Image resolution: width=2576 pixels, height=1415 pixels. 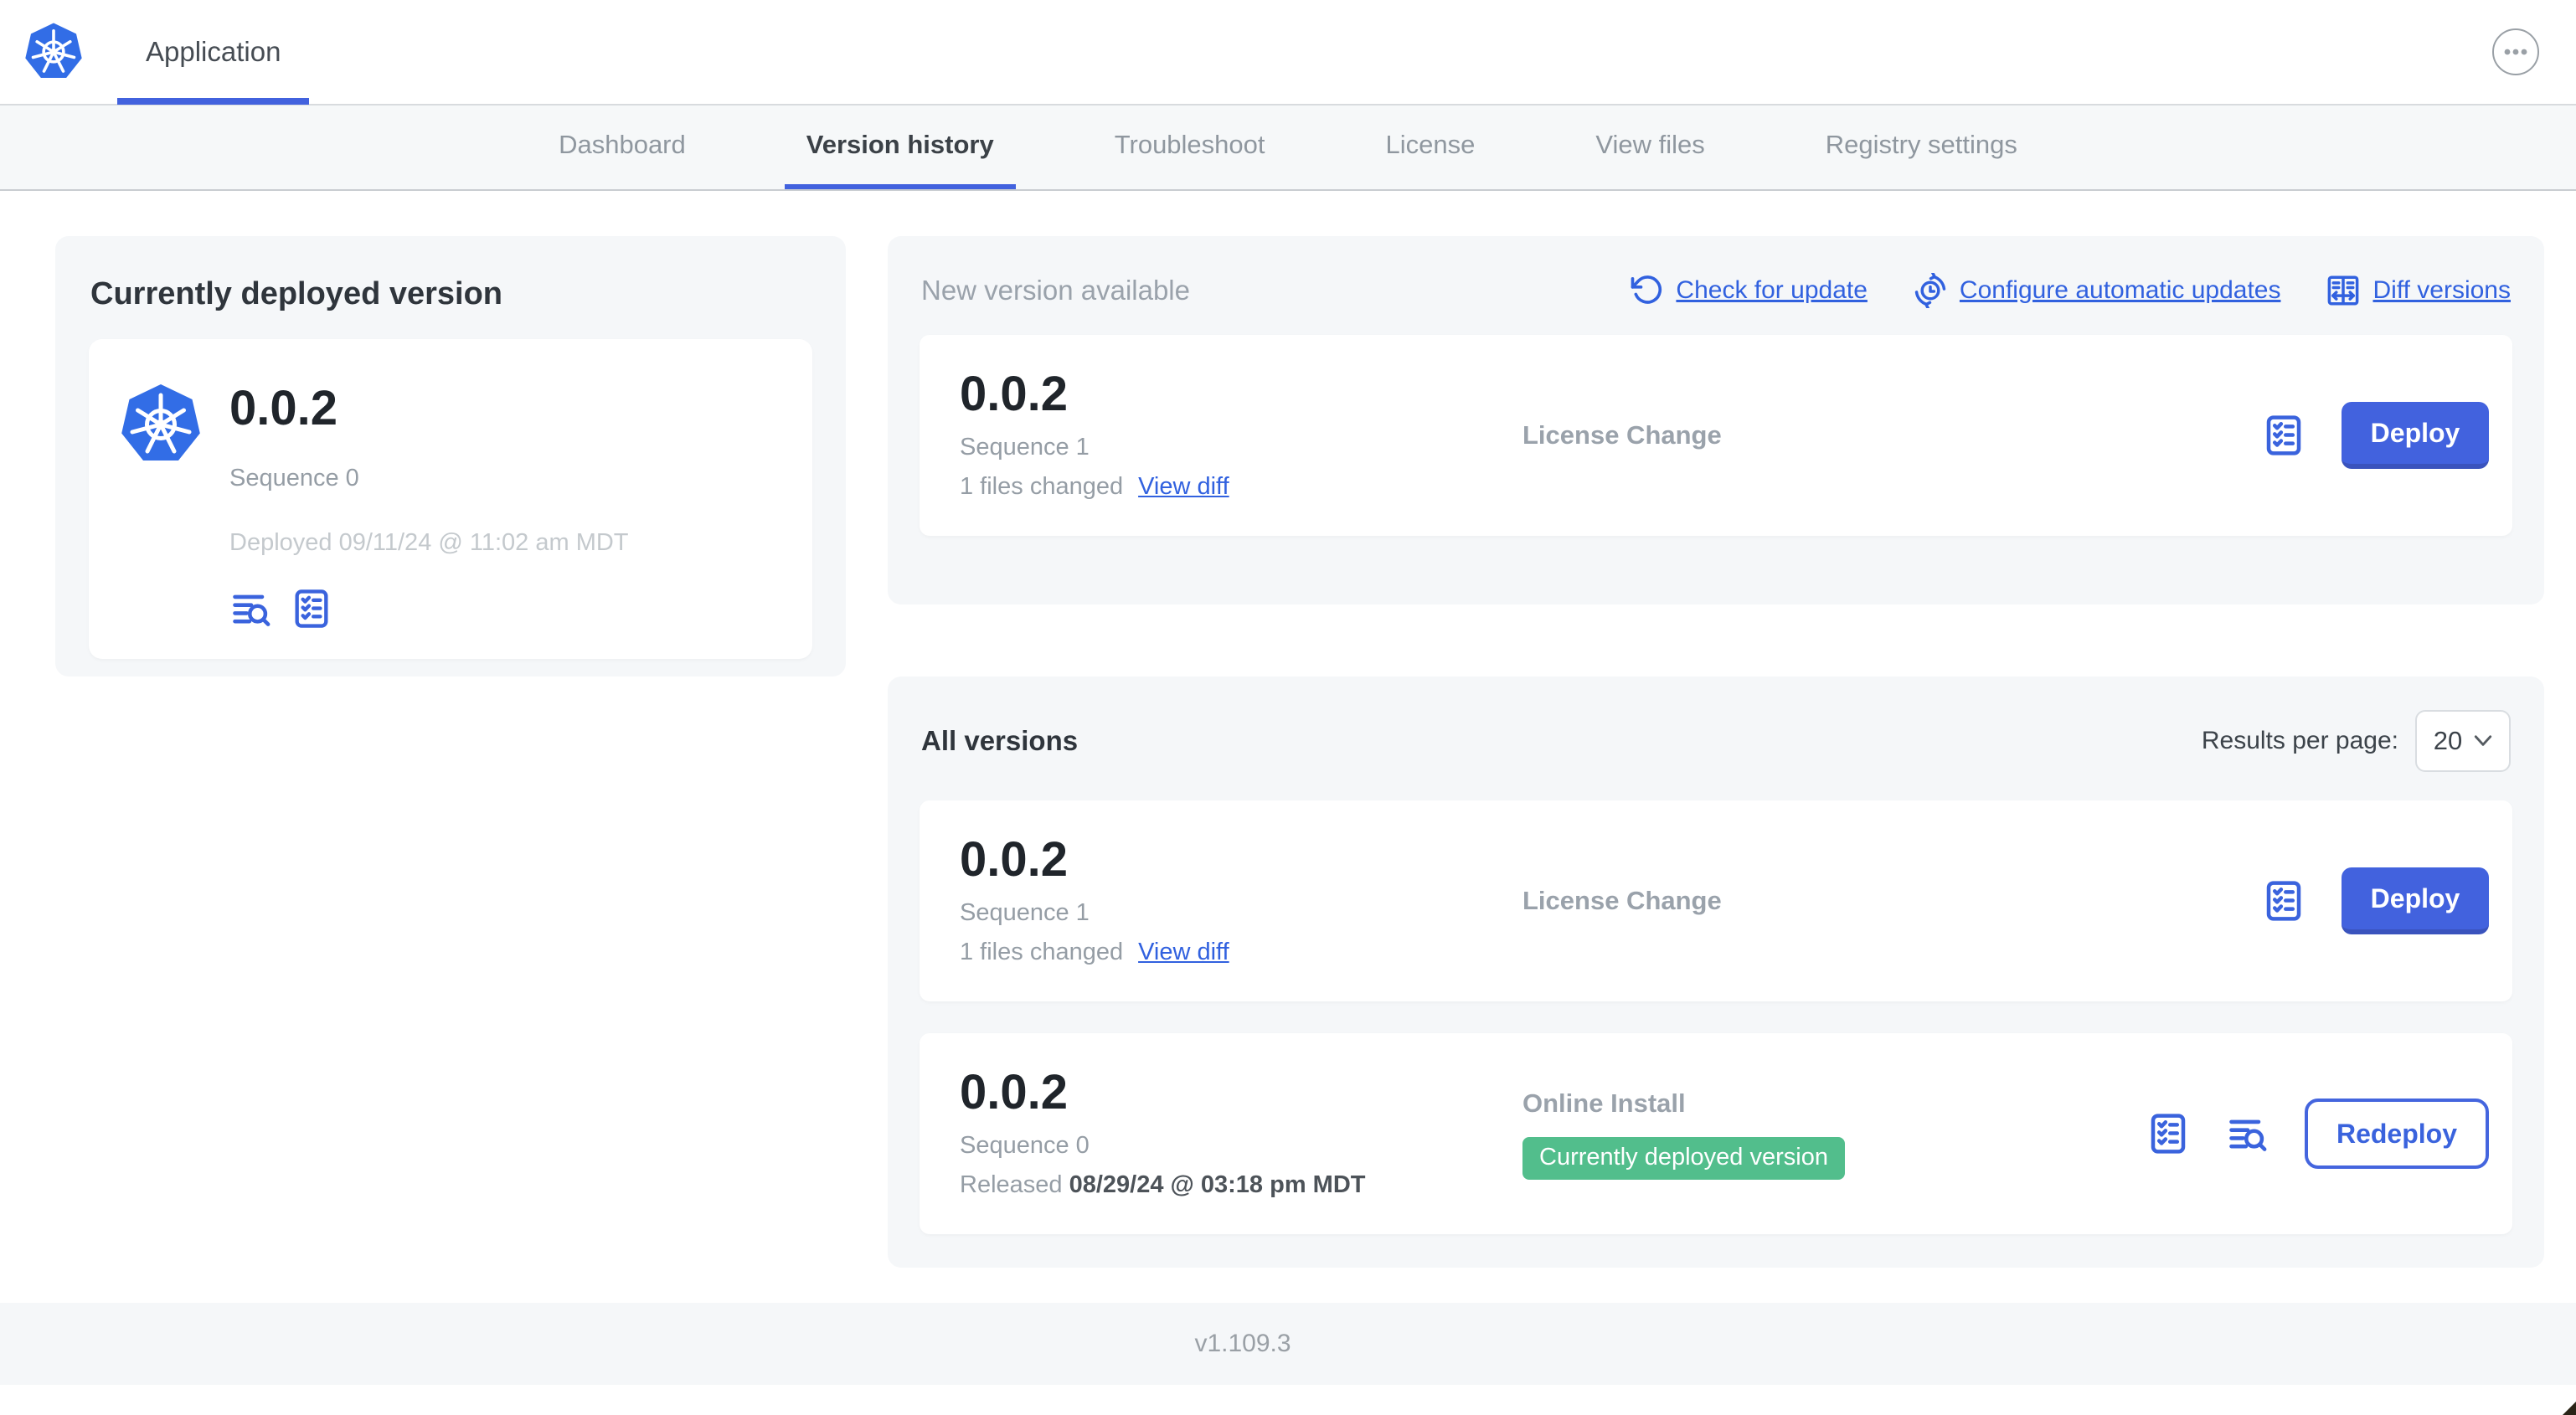 What do you see at coordinates (1921, 147) in the screenshot?
I see `tab-registry-settings: Registry settings` at bounding box center [1921, 147].